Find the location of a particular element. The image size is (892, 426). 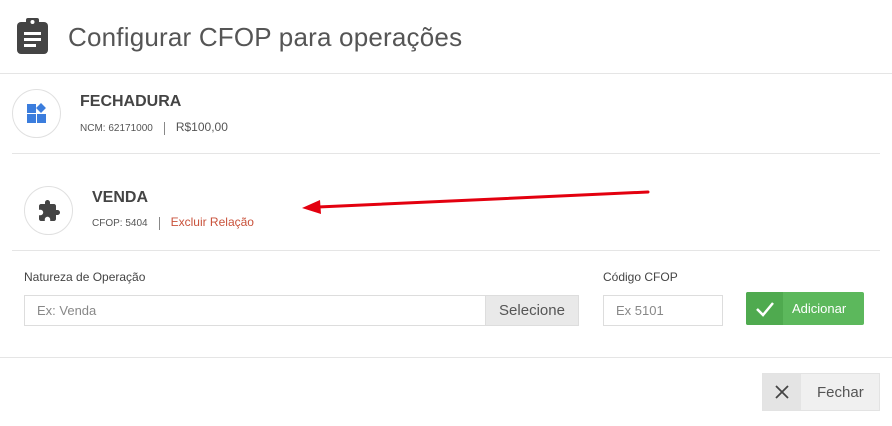

close-button-label: Fechar is located at coordinates (840, 392).